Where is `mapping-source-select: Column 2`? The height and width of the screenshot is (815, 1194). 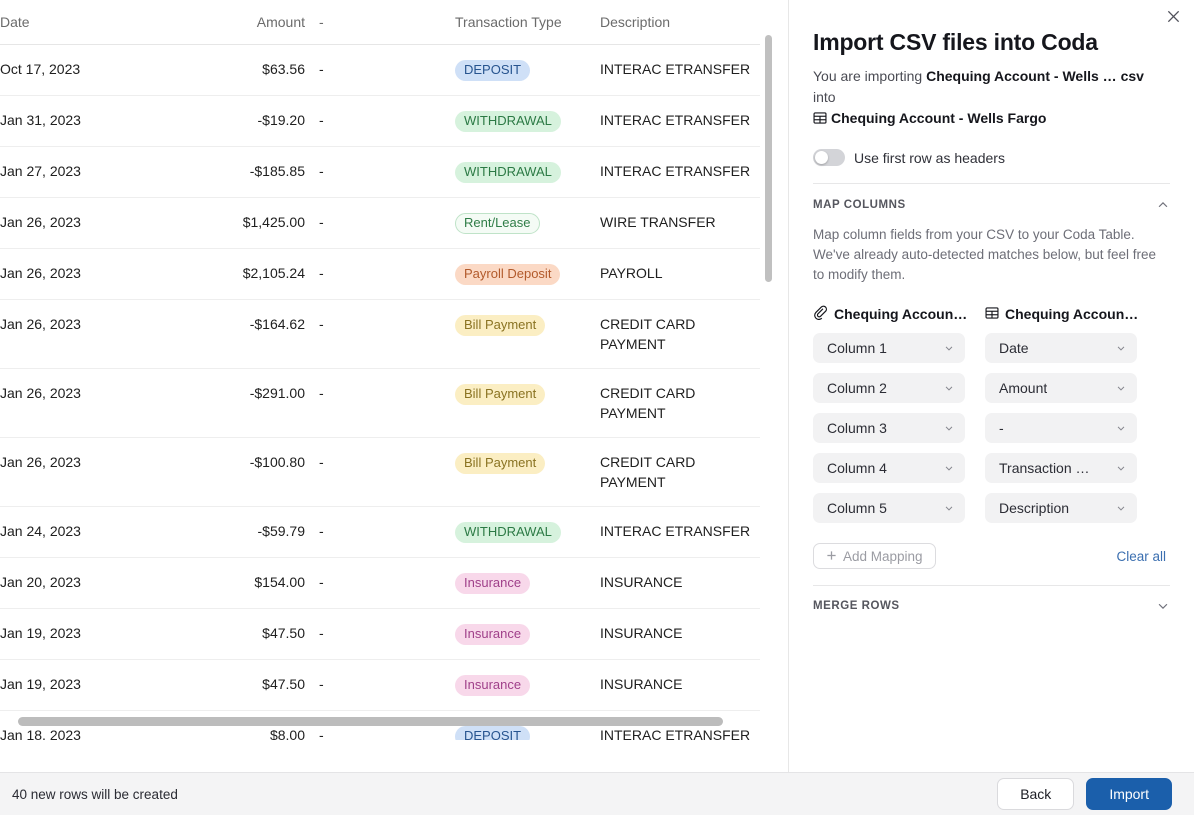
mapping-source-select: Column 2 is located at coordinates (889, 388).